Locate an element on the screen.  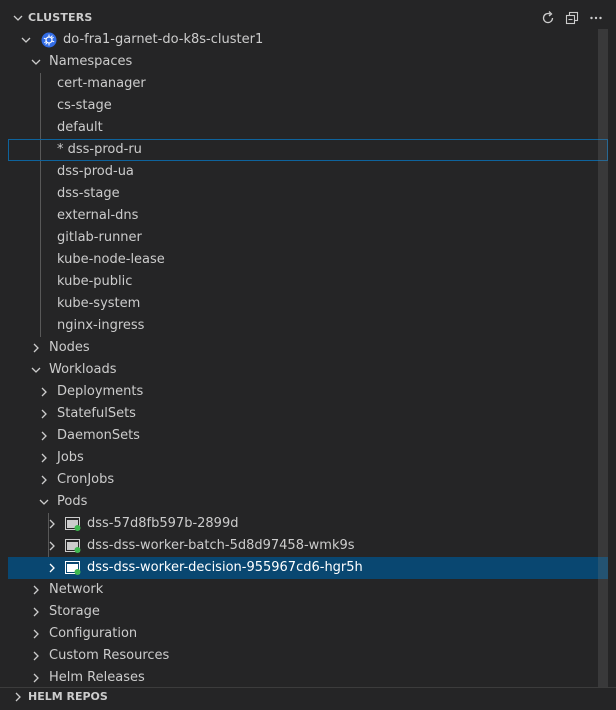
tree-item-label: Network is located at coordinates (76, 589).